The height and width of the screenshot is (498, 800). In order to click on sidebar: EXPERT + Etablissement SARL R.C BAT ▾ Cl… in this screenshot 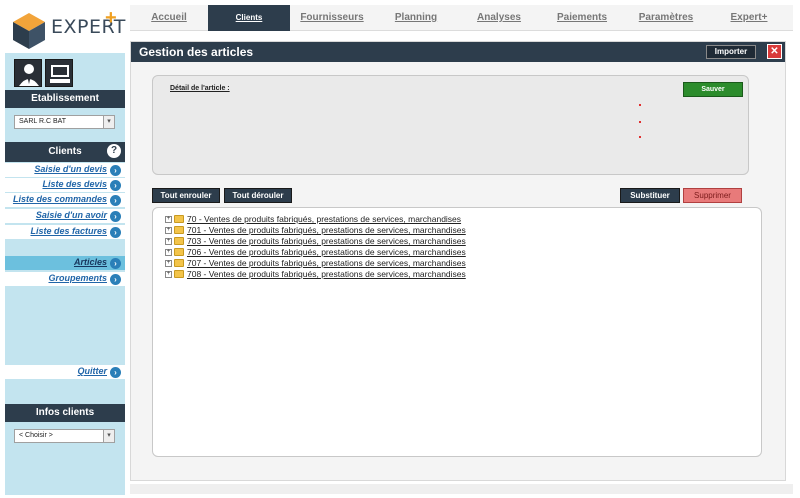, I will do `click(65, 250)`.